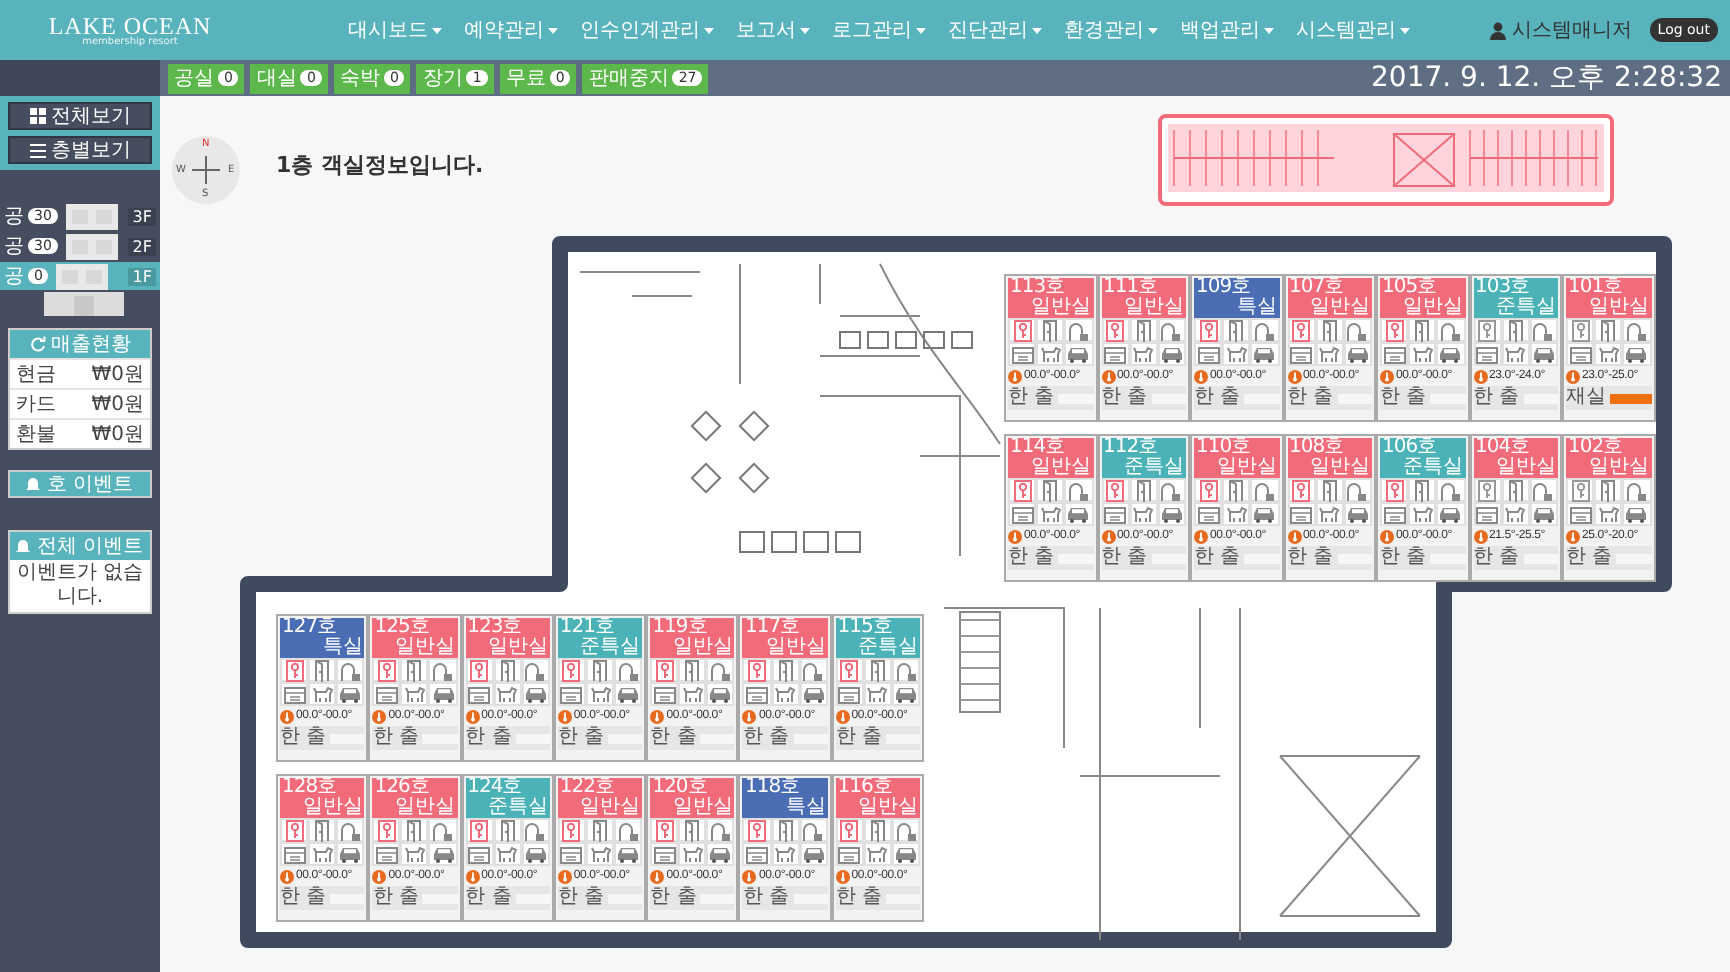 The width and height of the screenshot is (1730, 972). Describe the element at coordinates (1386, 160) in the screenshot. I see `floor-minimap-drawing` at that location.